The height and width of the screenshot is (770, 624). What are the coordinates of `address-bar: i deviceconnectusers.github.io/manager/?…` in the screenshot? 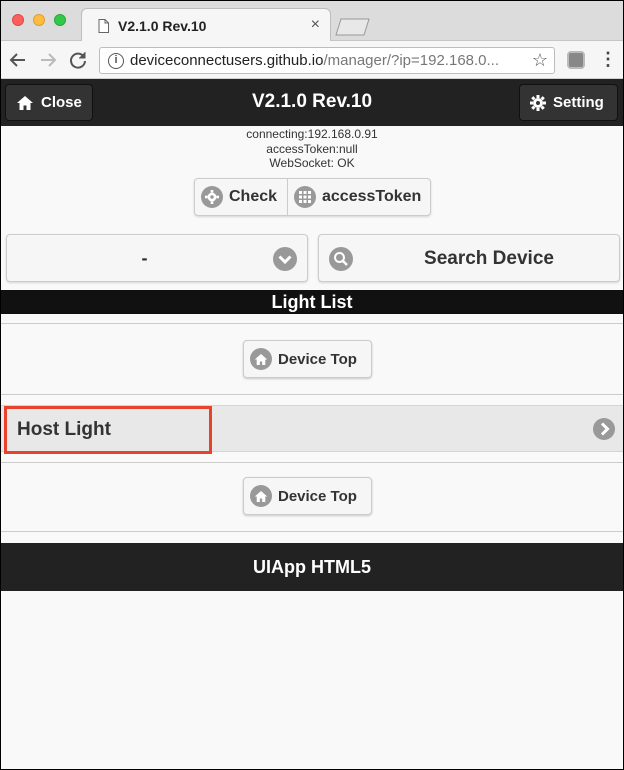 It's located at (327, 60).